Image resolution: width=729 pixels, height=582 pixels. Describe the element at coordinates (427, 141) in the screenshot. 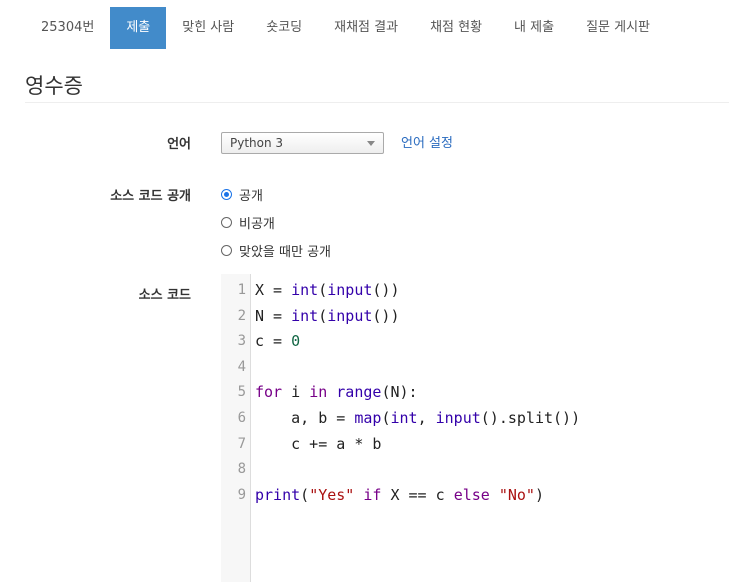

I see `language-settings-link: 언어 설정` at that location.